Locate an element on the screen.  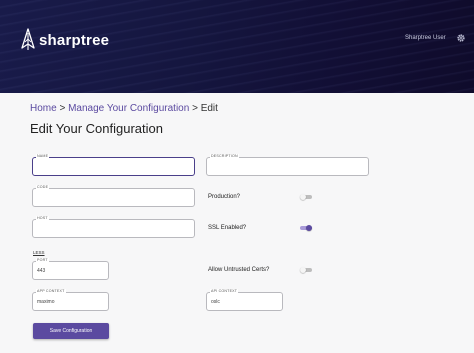
brand: sharptree is located at coordinates (64, 40).